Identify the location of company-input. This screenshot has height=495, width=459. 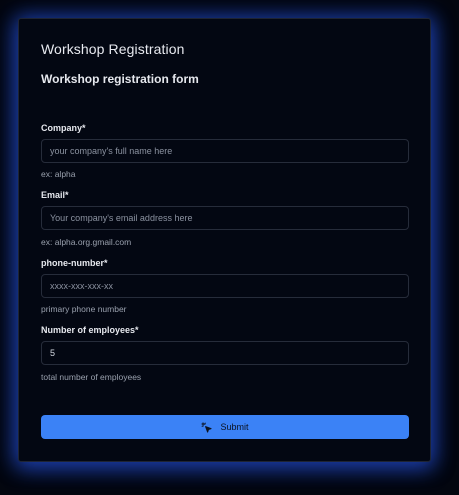
(225, 151).